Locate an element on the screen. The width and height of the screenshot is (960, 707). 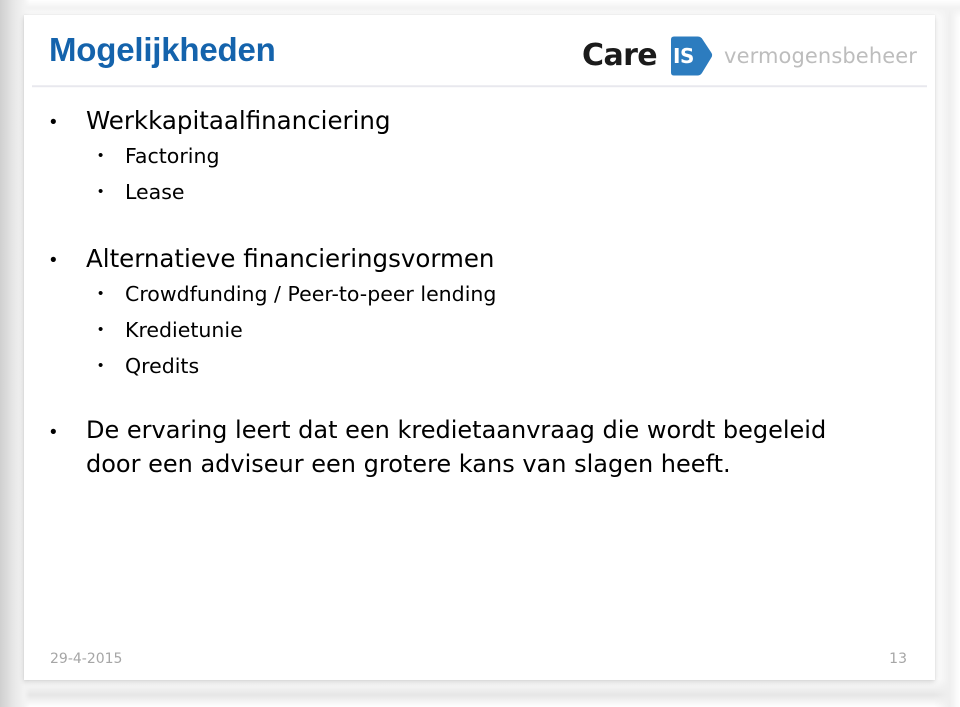
list-item-label: Lease is located at coordinates (155, 192).